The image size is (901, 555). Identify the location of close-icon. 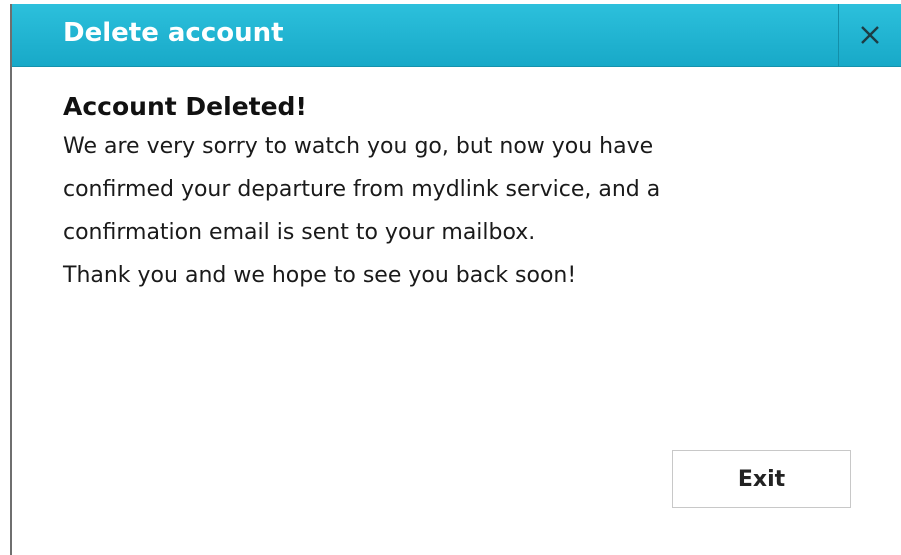
(870, 35).